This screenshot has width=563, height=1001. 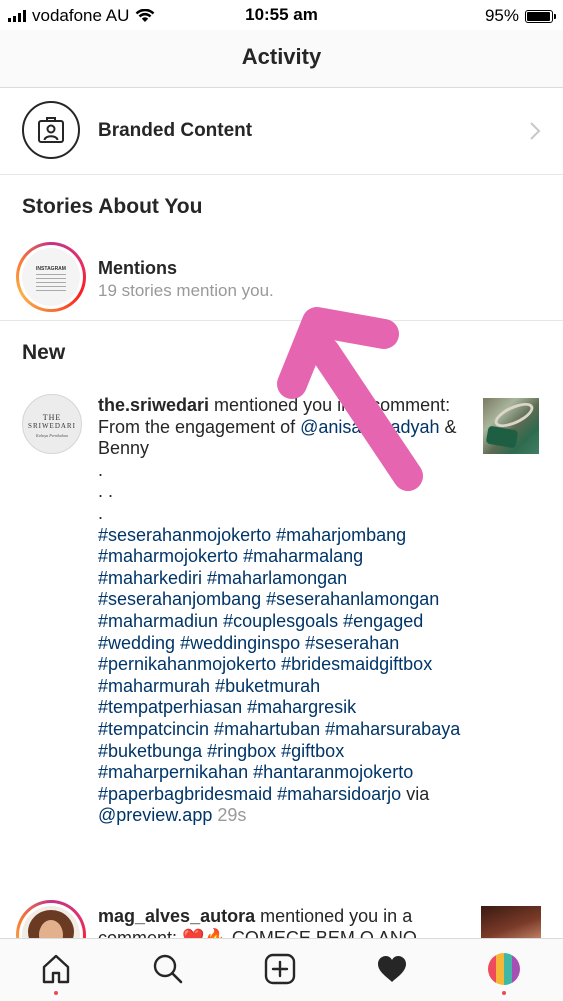 I want to click on profile-avatar, so click(x=504, y=969).